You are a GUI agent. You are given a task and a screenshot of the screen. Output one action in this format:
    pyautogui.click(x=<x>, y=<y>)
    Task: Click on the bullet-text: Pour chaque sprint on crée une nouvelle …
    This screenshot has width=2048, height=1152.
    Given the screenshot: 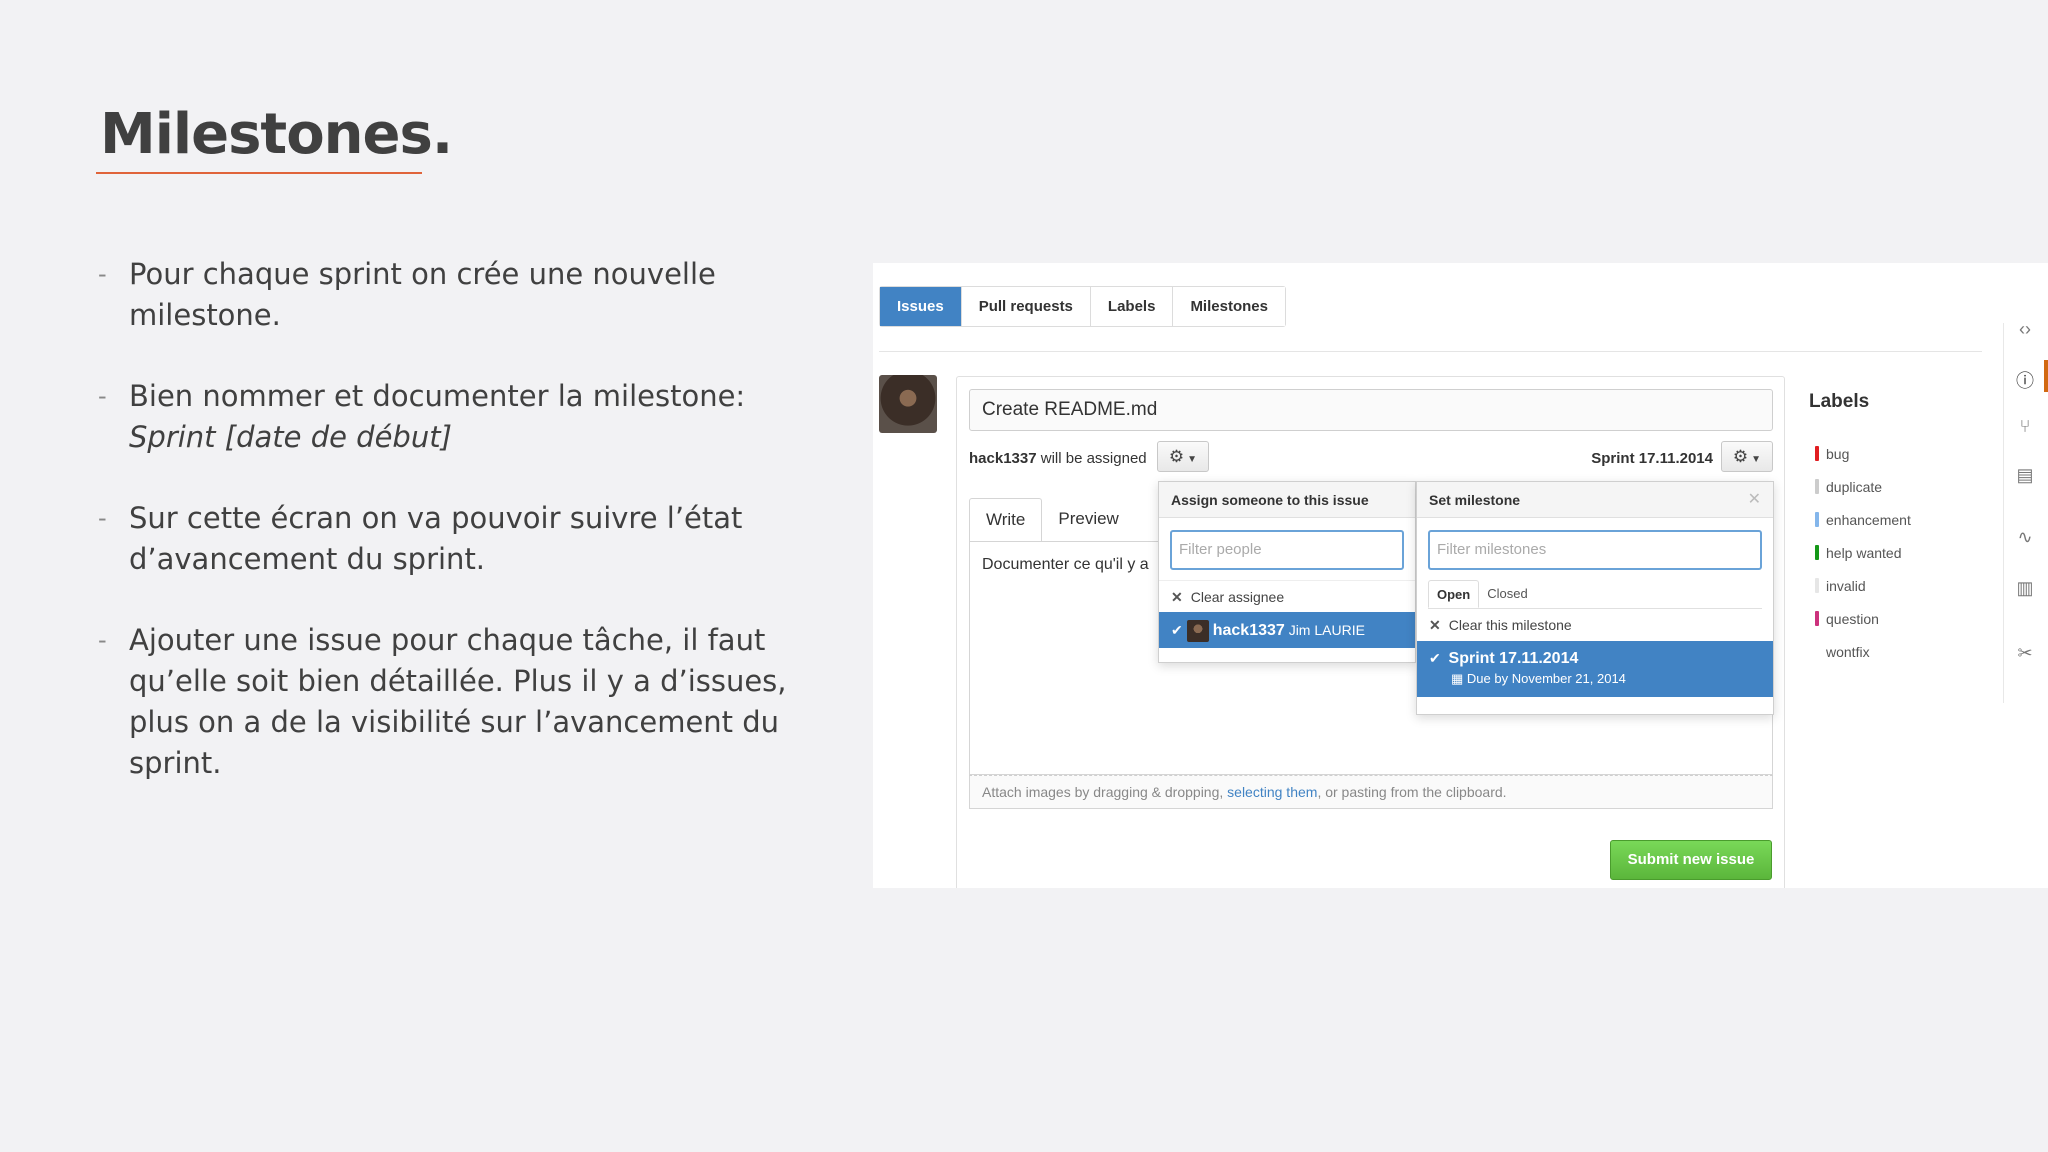 What is the action you would take?
    pyautogui.click(x=422, y=294)
    